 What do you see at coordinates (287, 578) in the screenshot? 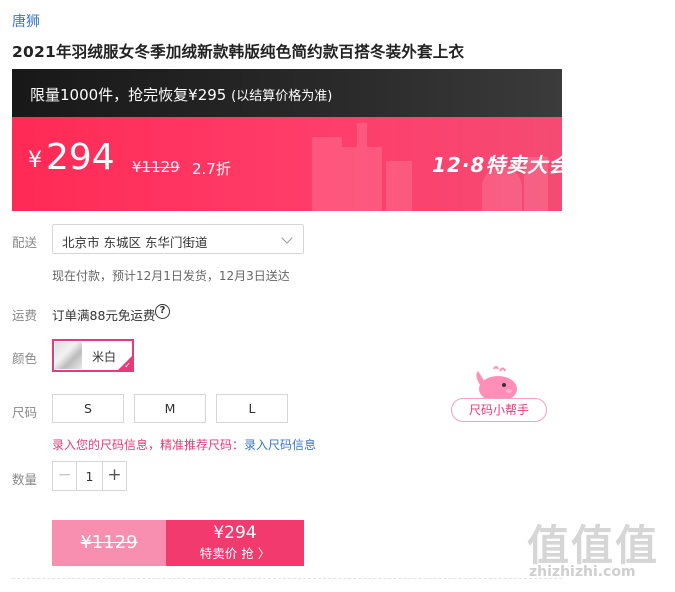
I see `divider` at bounding box center [287, 578].